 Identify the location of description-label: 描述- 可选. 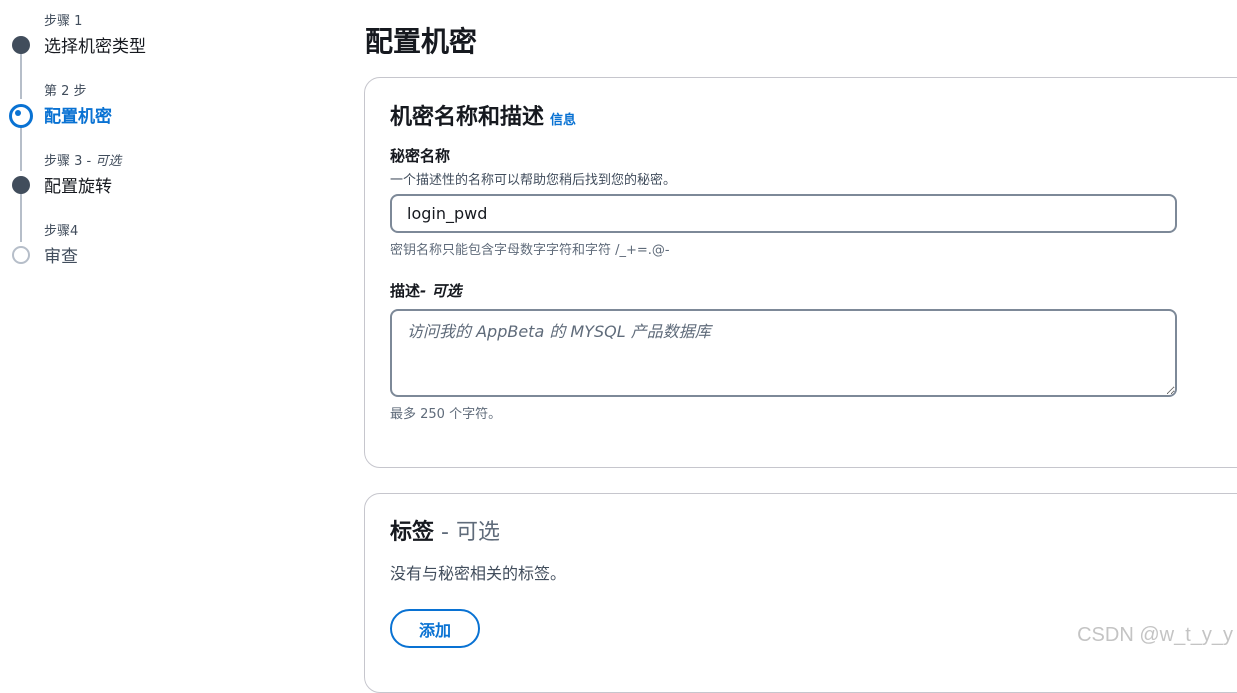
(425, 290).